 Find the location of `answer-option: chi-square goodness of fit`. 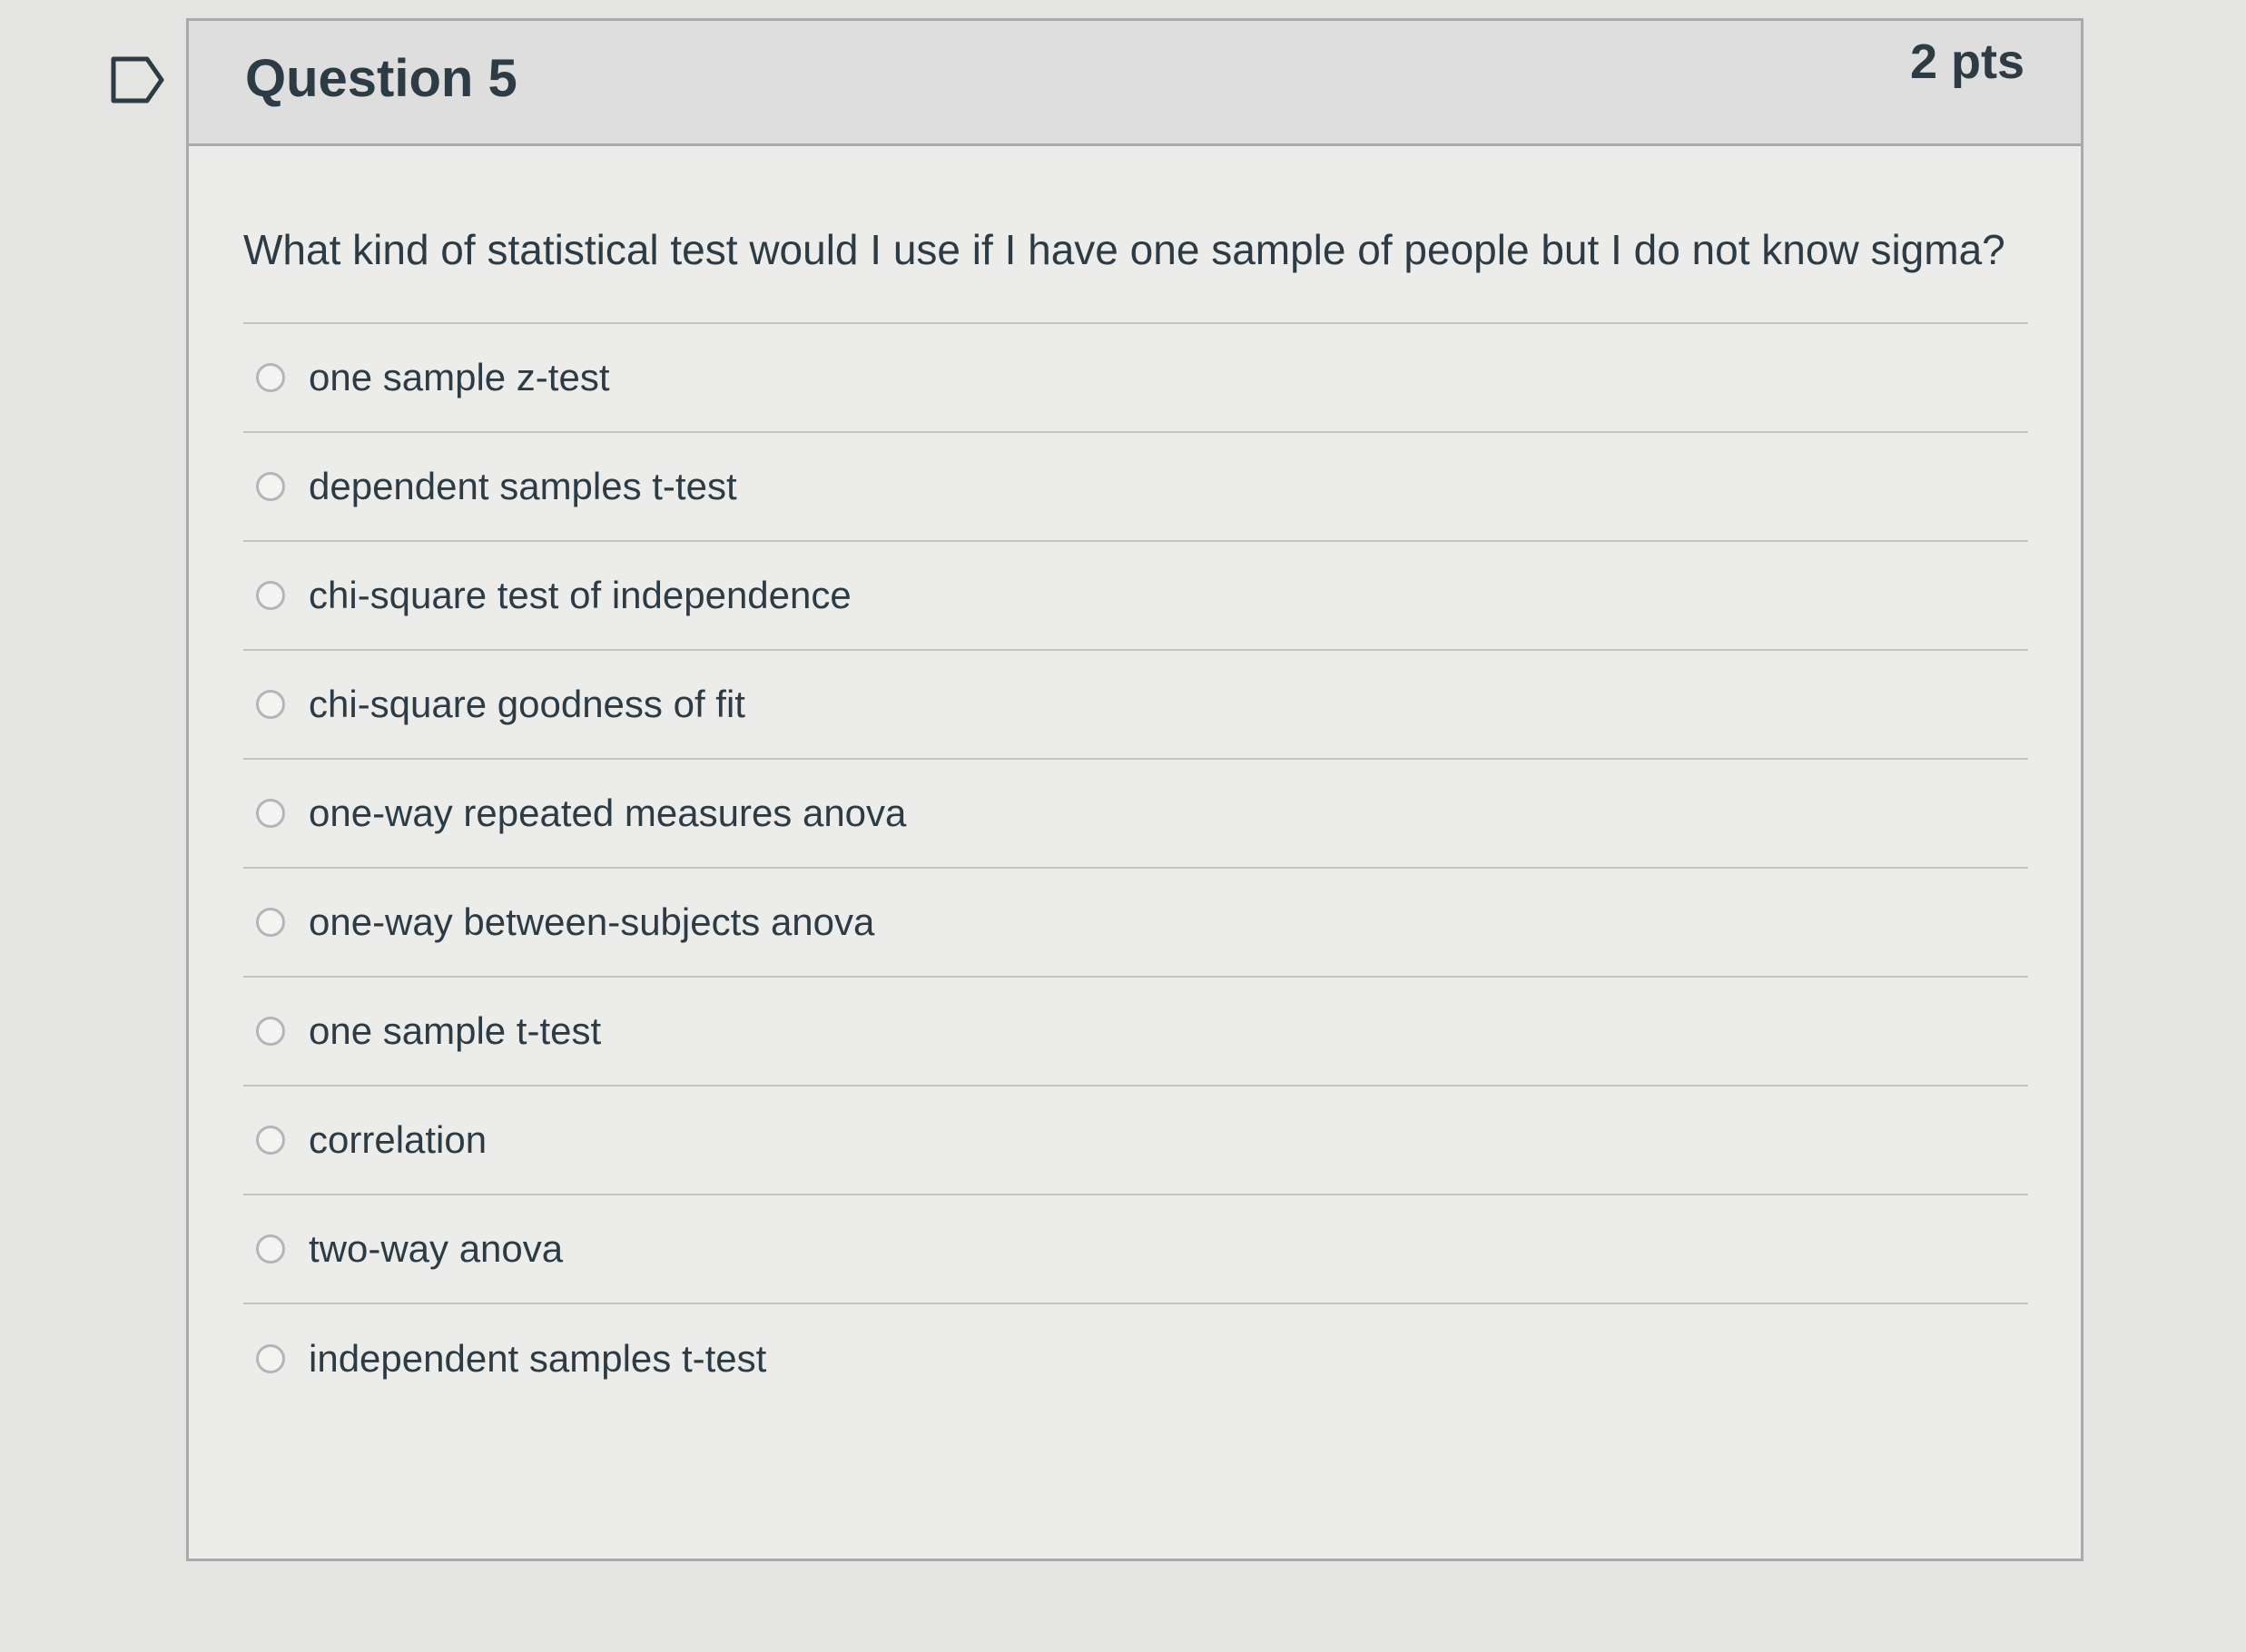

answer-option: chi-square goodness of fit is located at coordinates (1135, 705).